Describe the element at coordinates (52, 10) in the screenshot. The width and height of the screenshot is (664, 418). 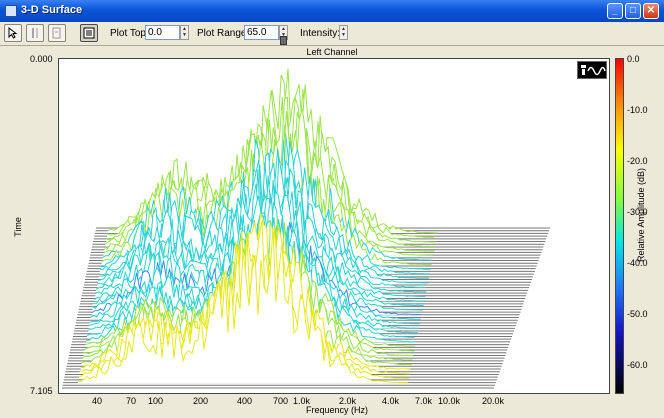
I see `window-title: 3-D Surface` at that location.